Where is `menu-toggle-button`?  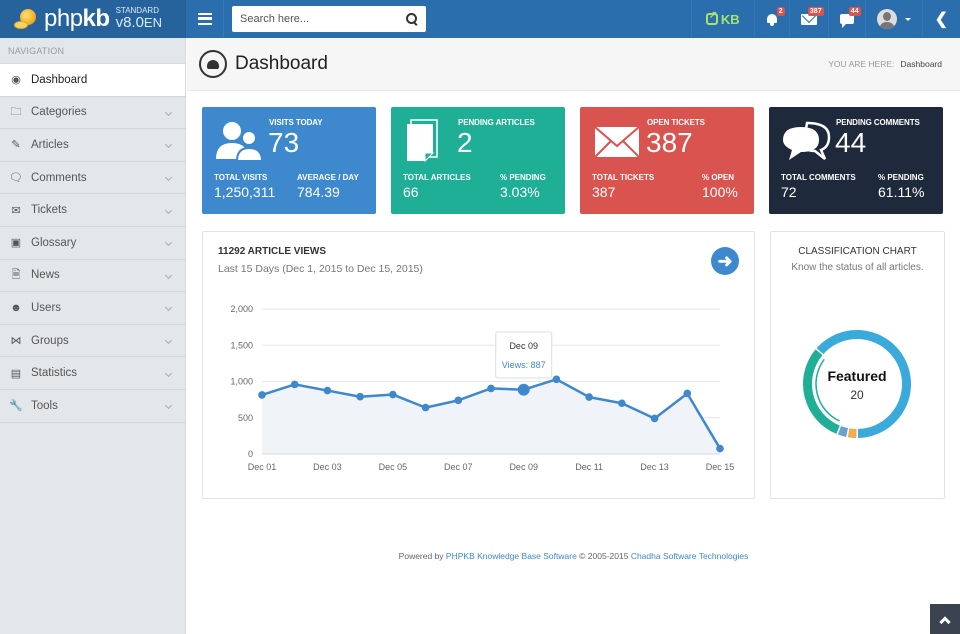
menu-toggle-button is located at coordinates (205, 19).